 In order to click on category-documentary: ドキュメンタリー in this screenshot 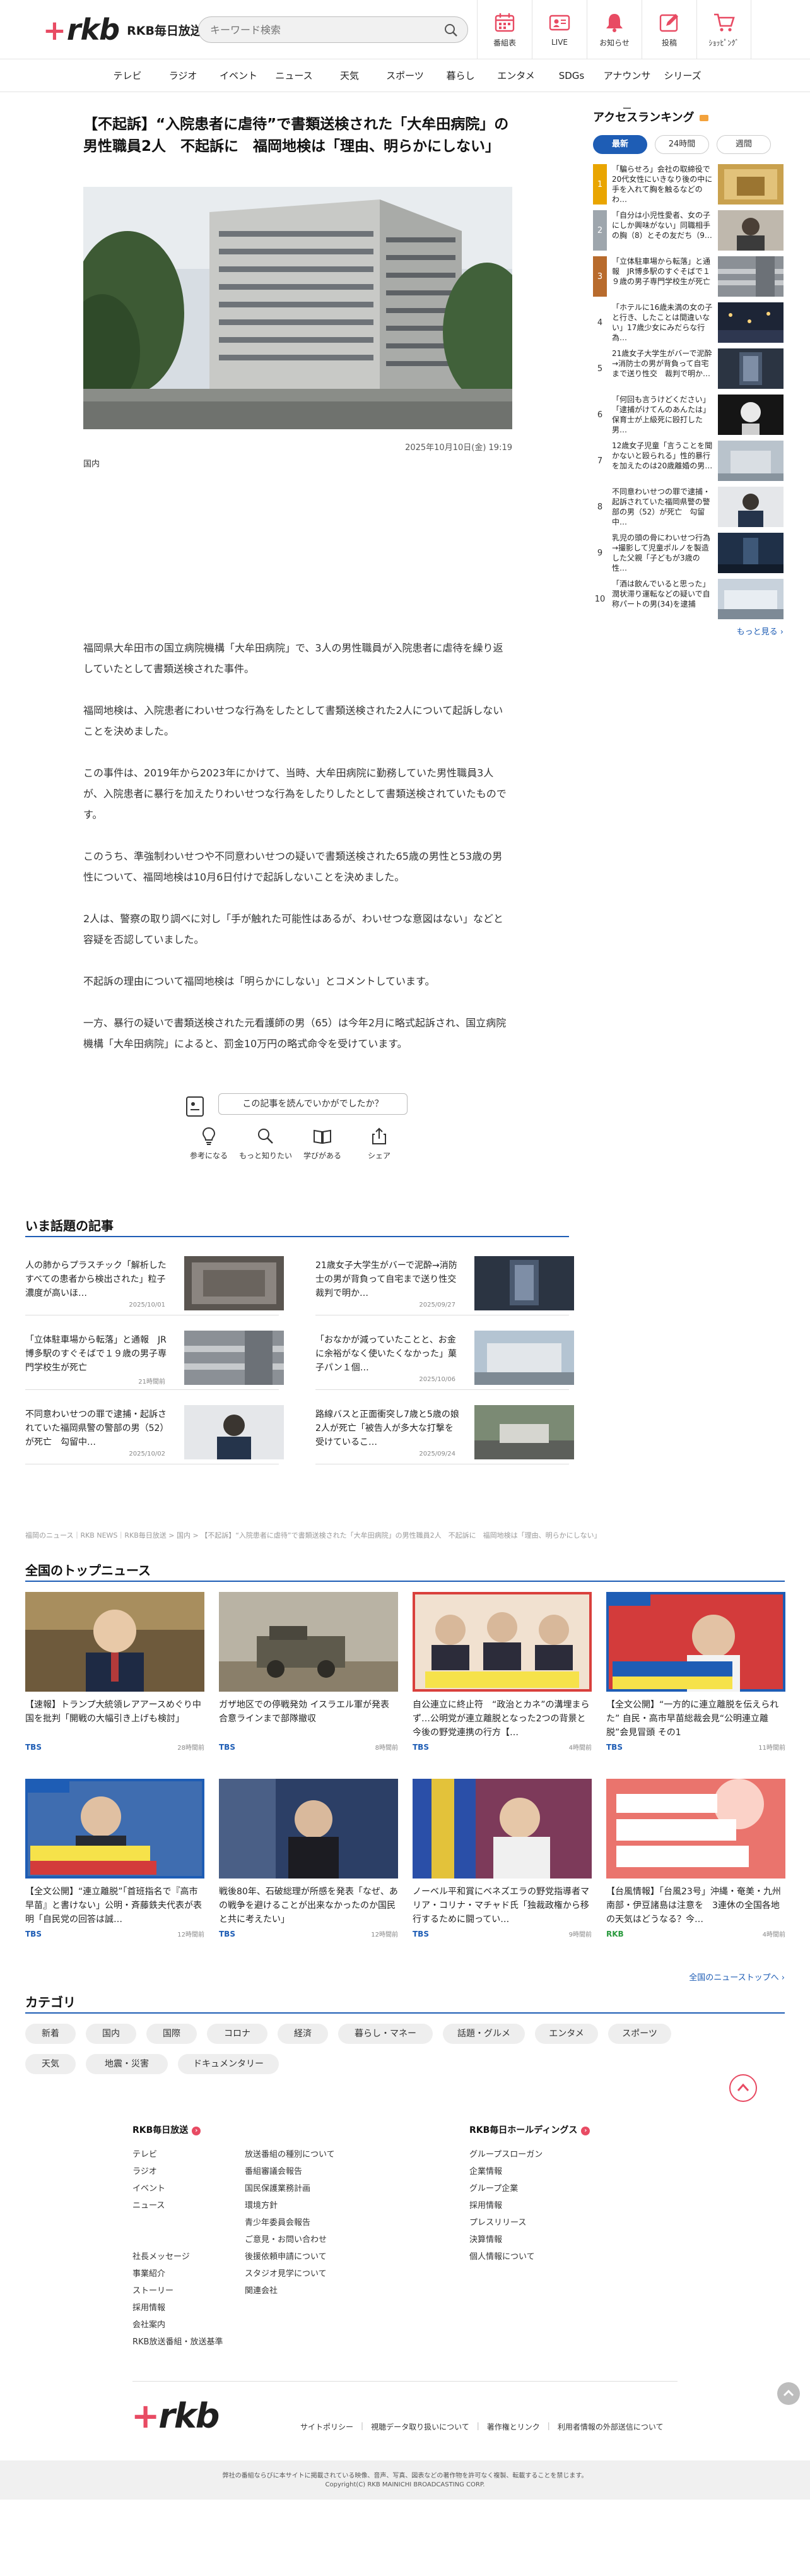, I will do `click(228, 2064)`.